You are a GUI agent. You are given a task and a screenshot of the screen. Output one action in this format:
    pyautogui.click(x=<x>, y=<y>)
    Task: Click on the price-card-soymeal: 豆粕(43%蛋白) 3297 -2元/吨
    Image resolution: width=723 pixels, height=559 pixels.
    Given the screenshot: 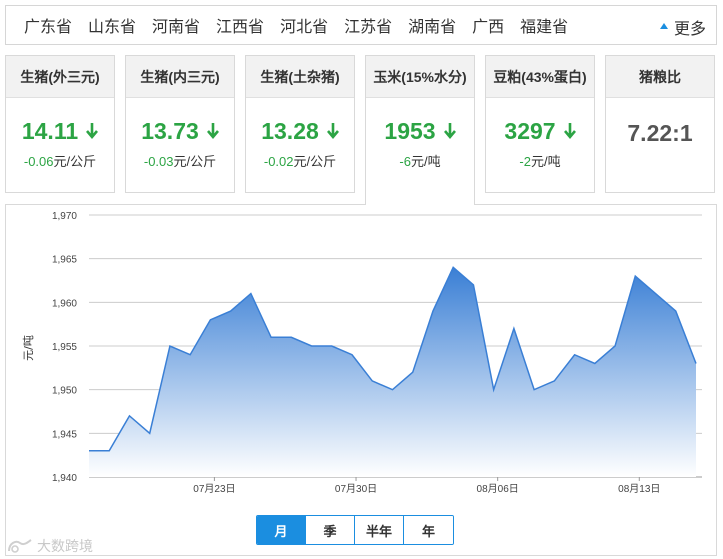 What is the action you would take?
    pyautogui.click(x=540, y=124)
    